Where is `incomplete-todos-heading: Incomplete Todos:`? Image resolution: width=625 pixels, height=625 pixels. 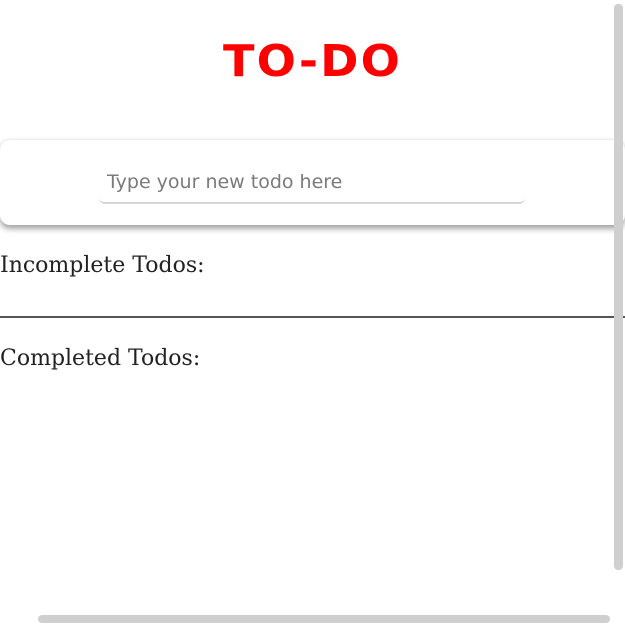 incomplete-todos-heading: Incomplete Todos: is located at coordinates (102, 265).